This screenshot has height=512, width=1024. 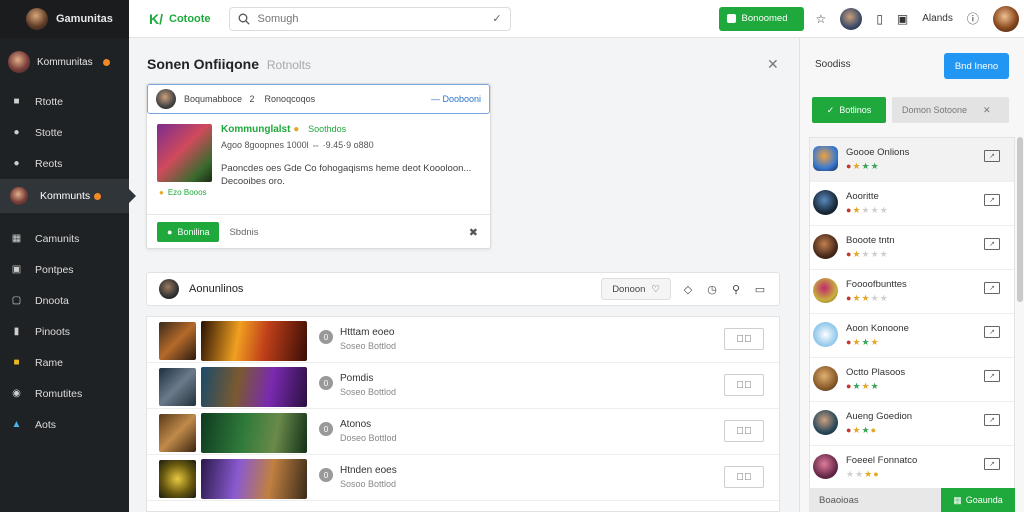 I want to click on sidebar-user: Kommunitas, so click(x=64, y=62).